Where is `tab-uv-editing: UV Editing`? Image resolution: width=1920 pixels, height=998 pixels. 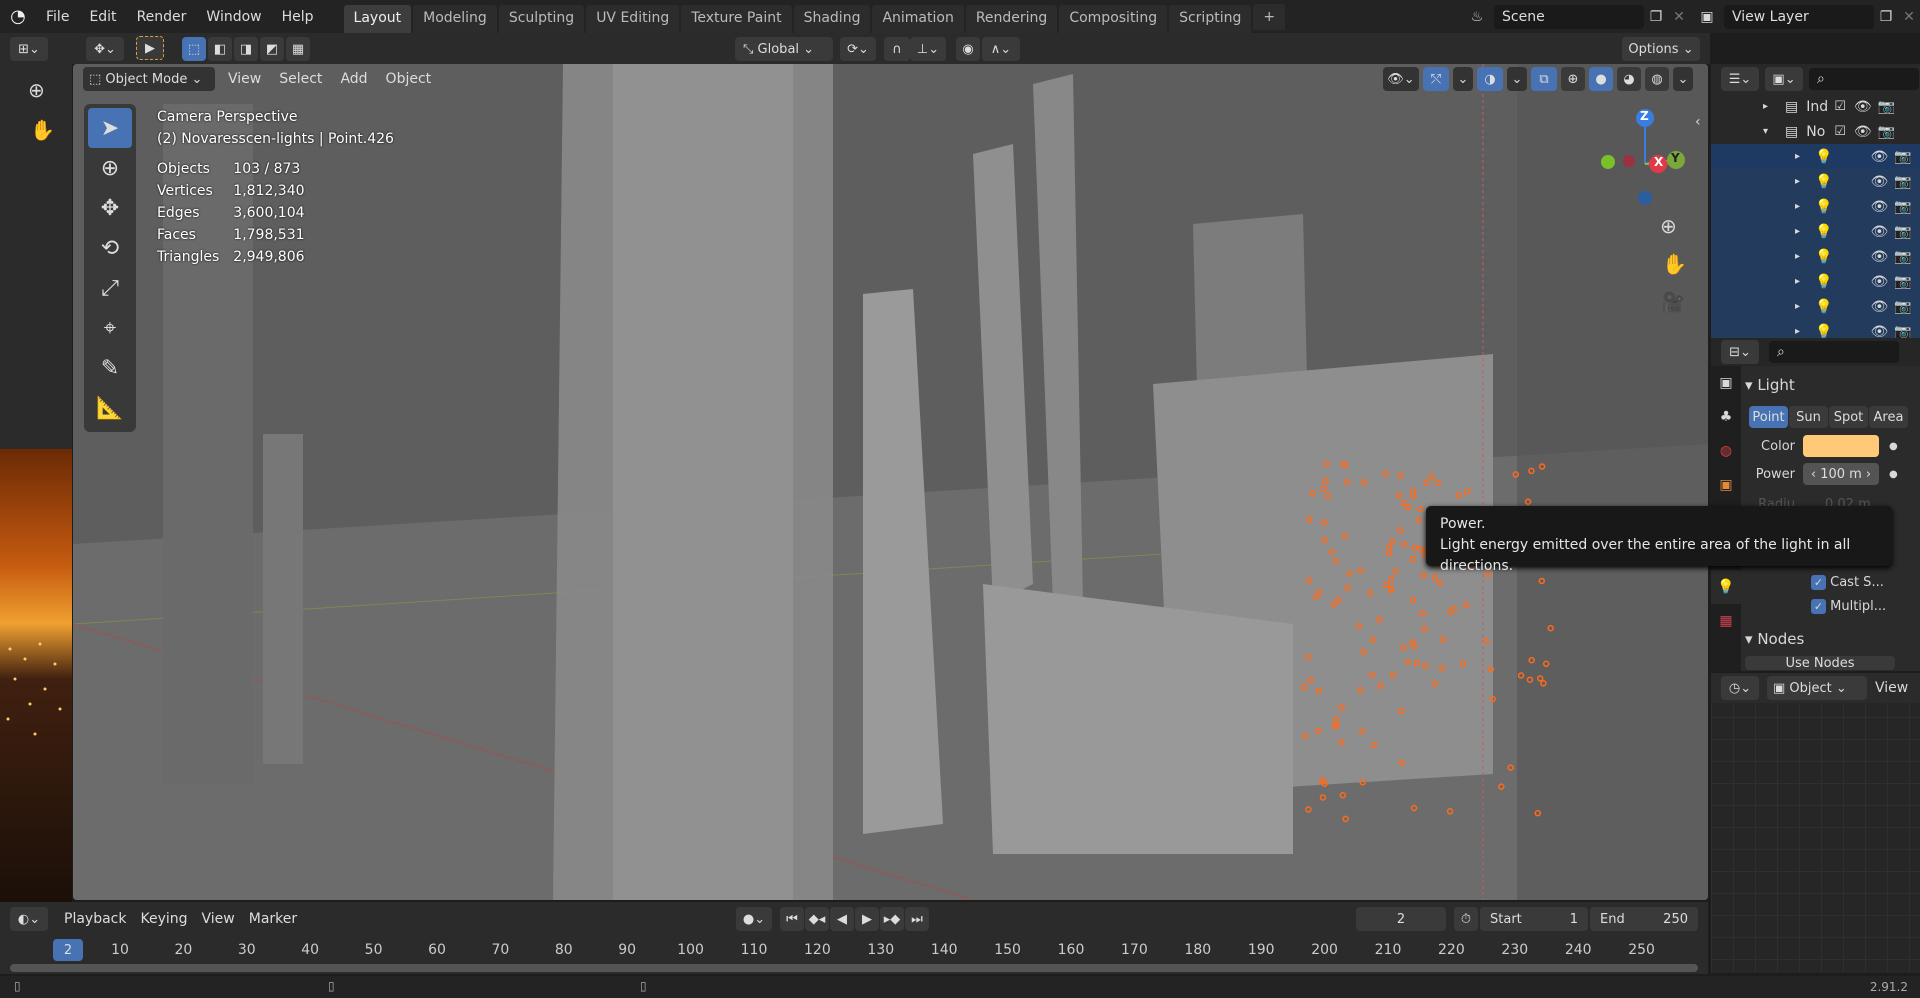
tab-uv-editing: UV Editing is located at coordinates (633, 19).